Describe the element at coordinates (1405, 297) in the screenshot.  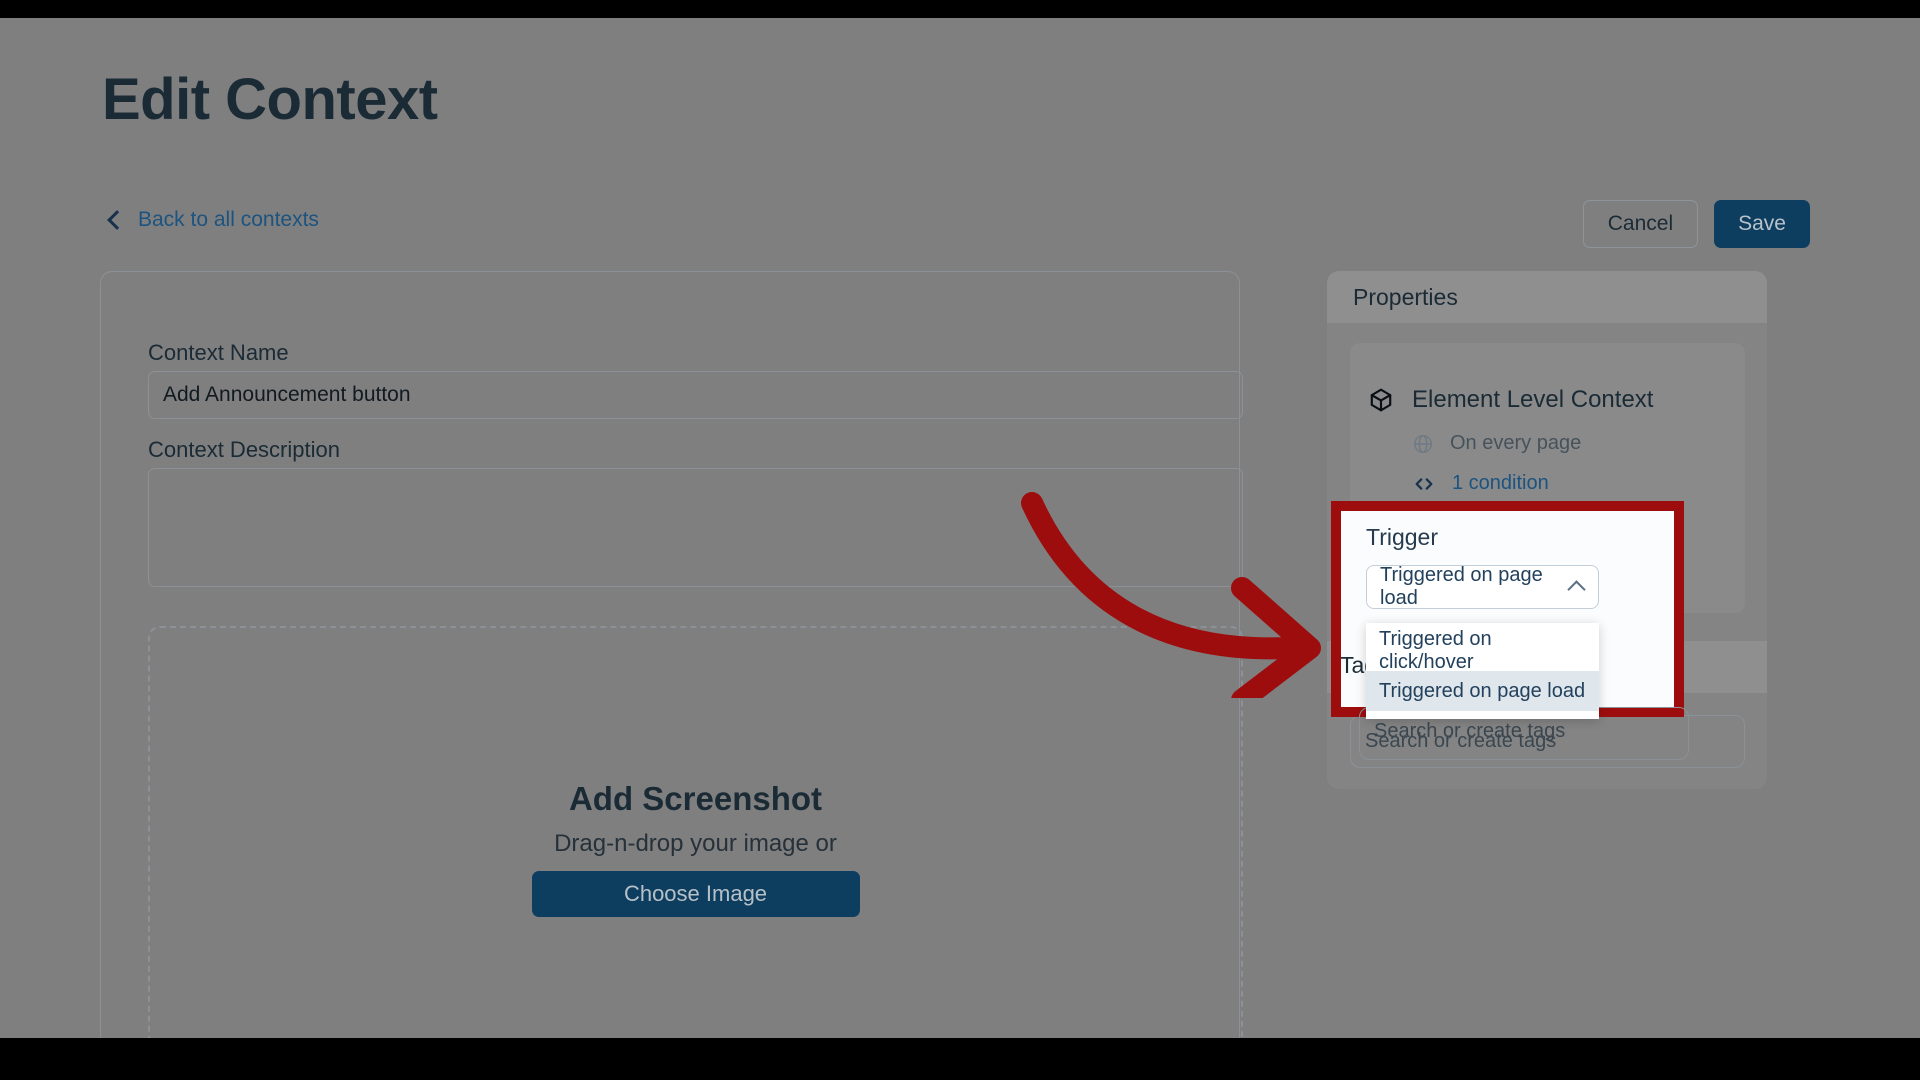
I see `properties-title: Properties` at that location.